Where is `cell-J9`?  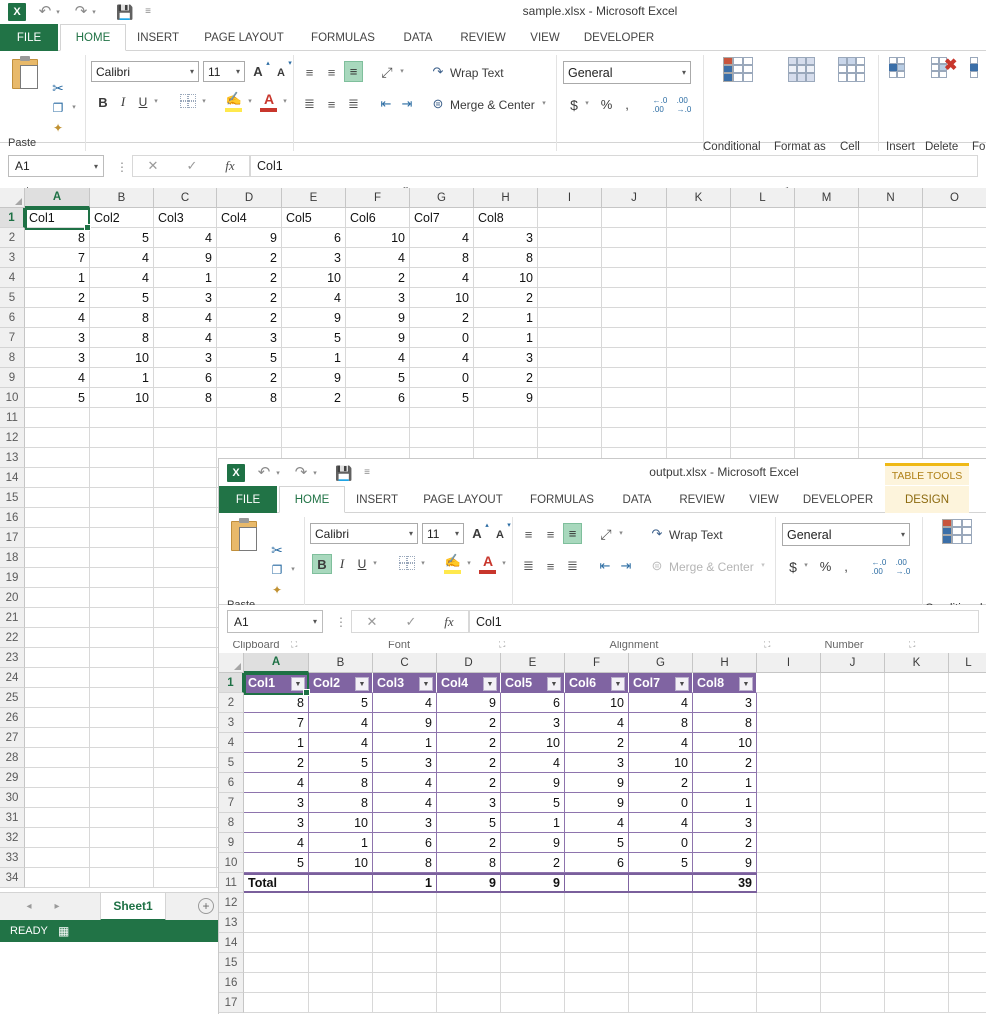
cell-J9 is located at coordinates (634, 378).